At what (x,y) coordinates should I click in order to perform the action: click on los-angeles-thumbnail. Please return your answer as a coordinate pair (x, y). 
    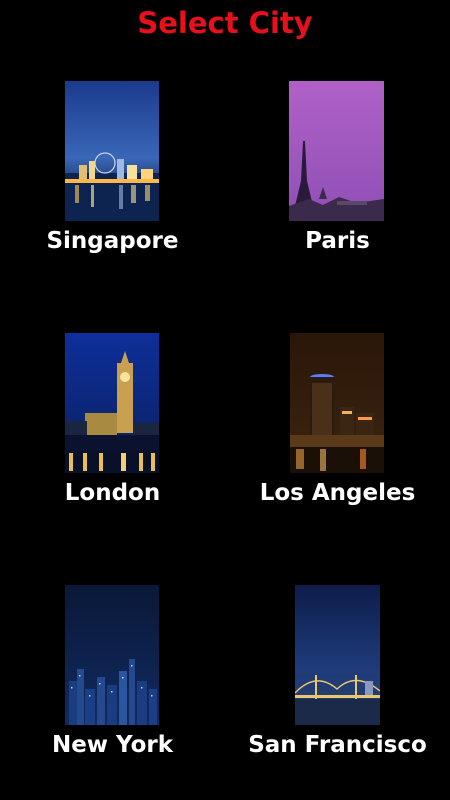
    Looking at the image, I should click on (337, 403).